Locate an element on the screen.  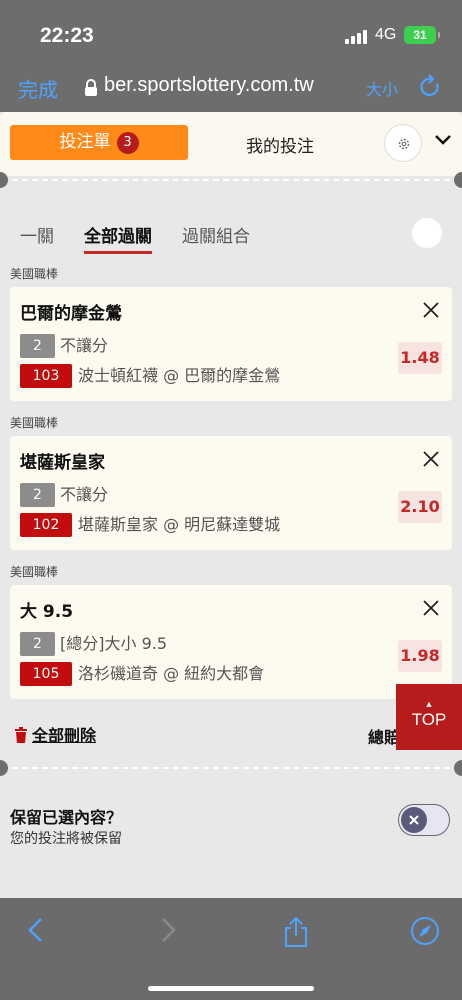
back-icon is located at coordinates (36, 930).